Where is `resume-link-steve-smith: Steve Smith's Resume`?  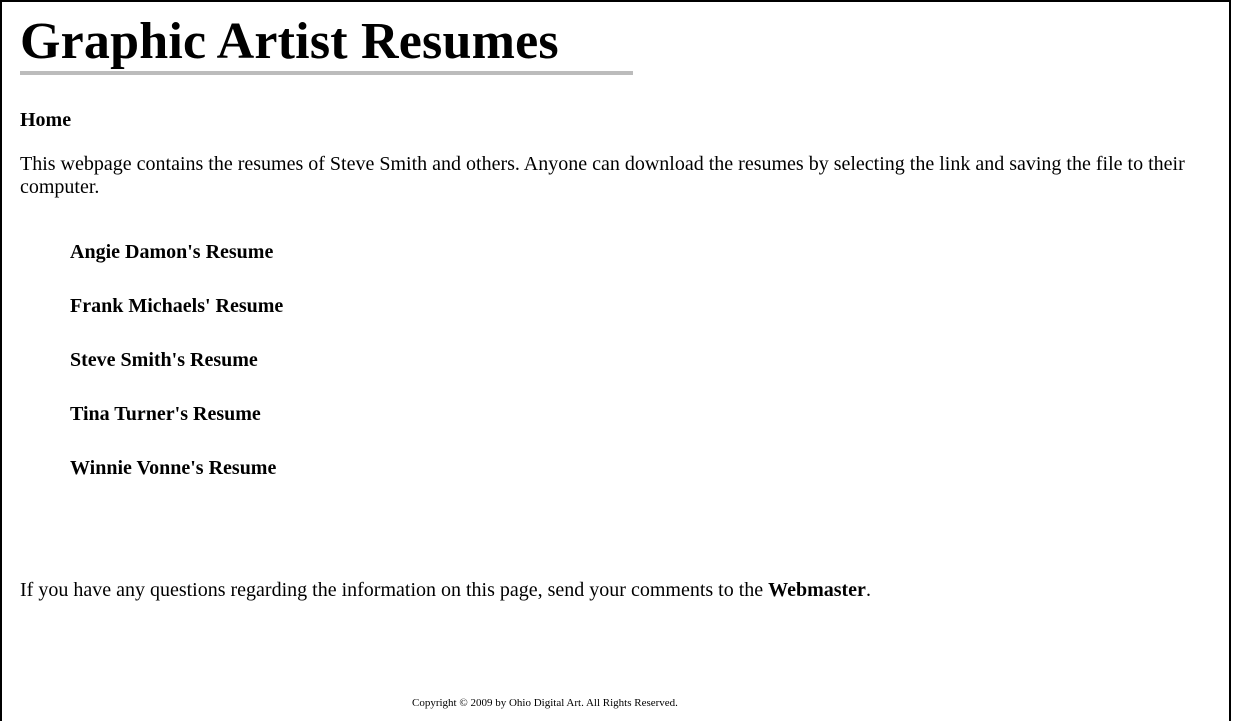 resume-link-steve-smith: Steve Smith's Resume is located at coordinates (164, 360).